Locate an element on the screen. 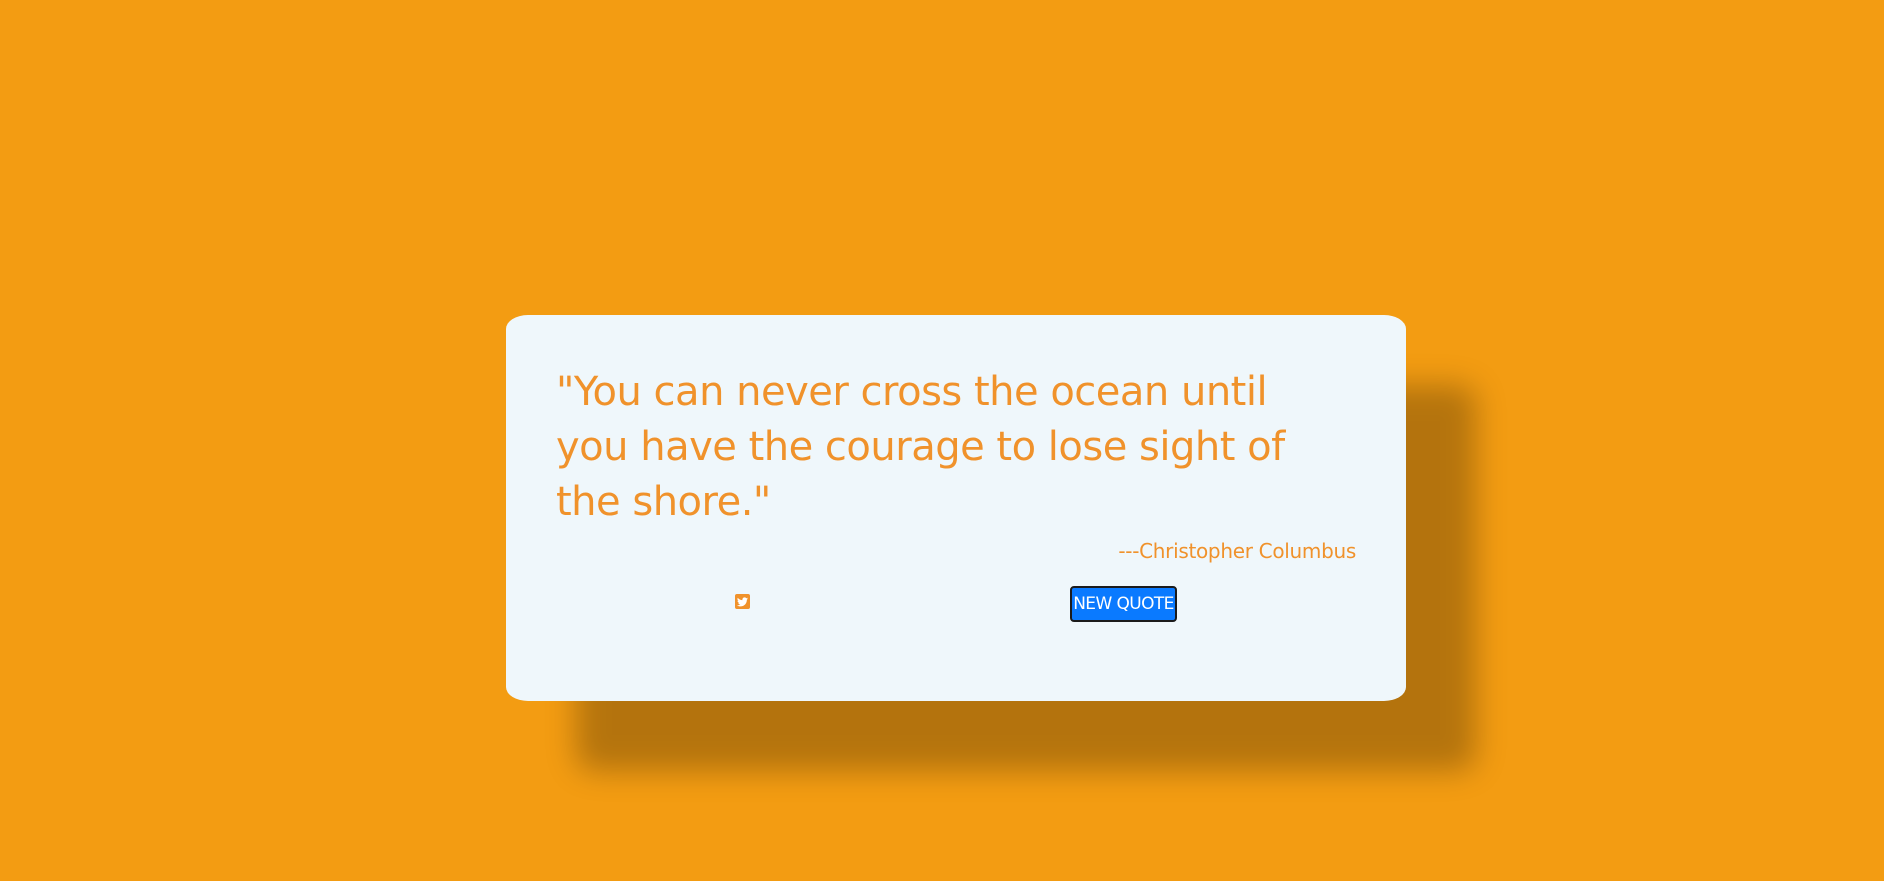  tweet-quote-link is located at coordinates (742, 601).